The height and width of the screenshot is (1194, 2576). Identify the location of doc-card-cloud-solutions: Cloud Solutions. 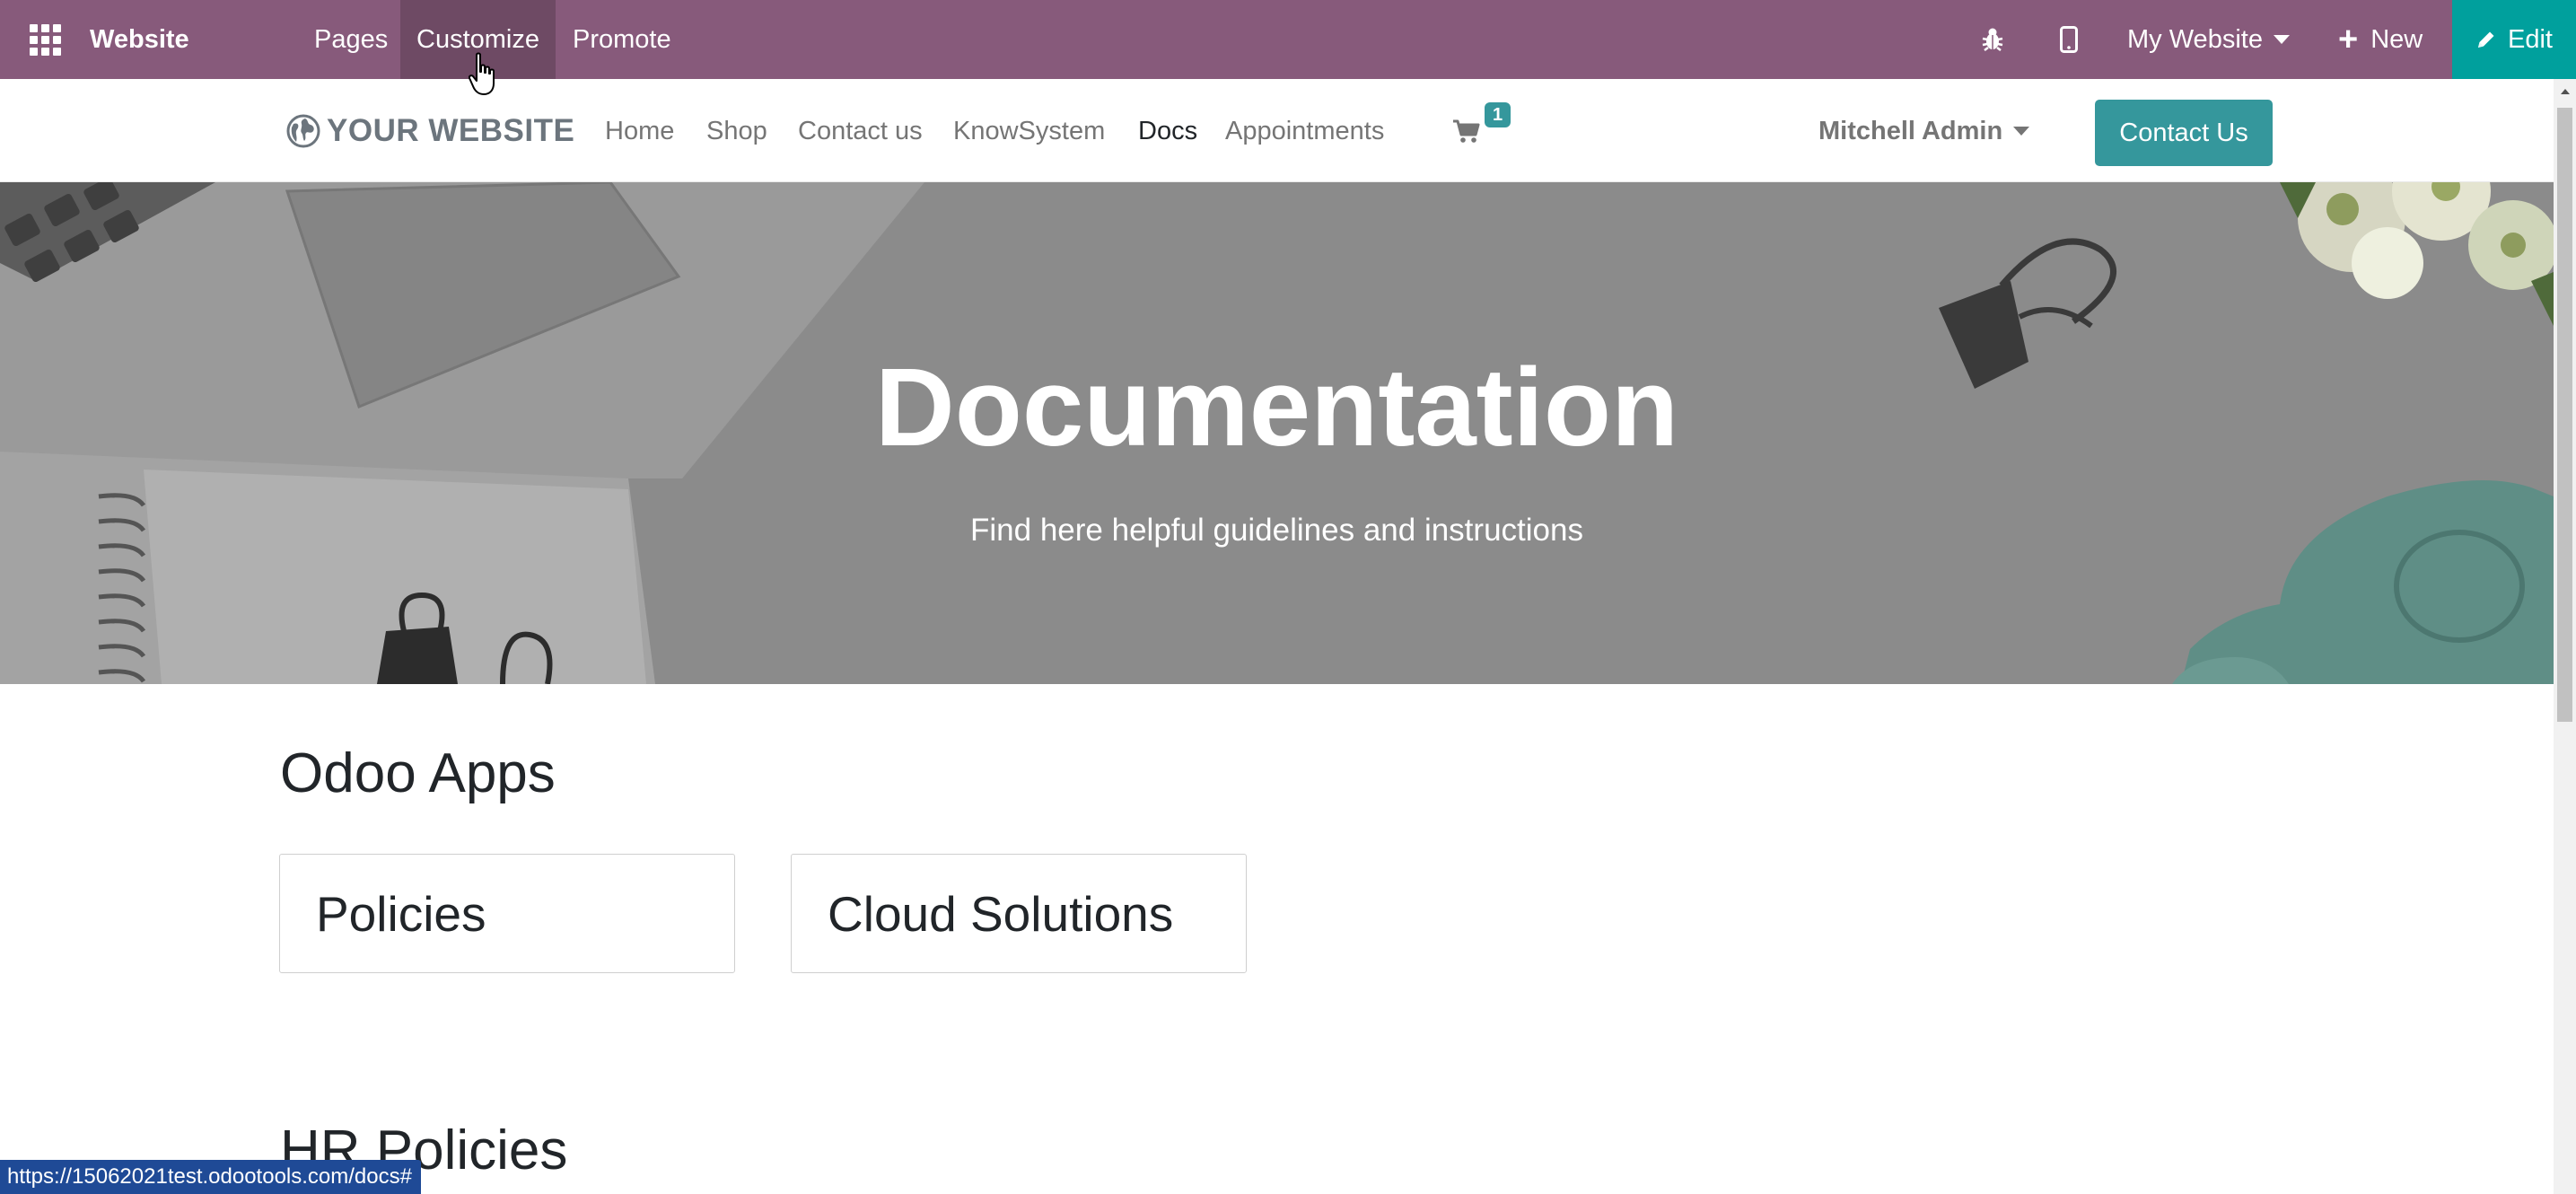
(1019, 913).